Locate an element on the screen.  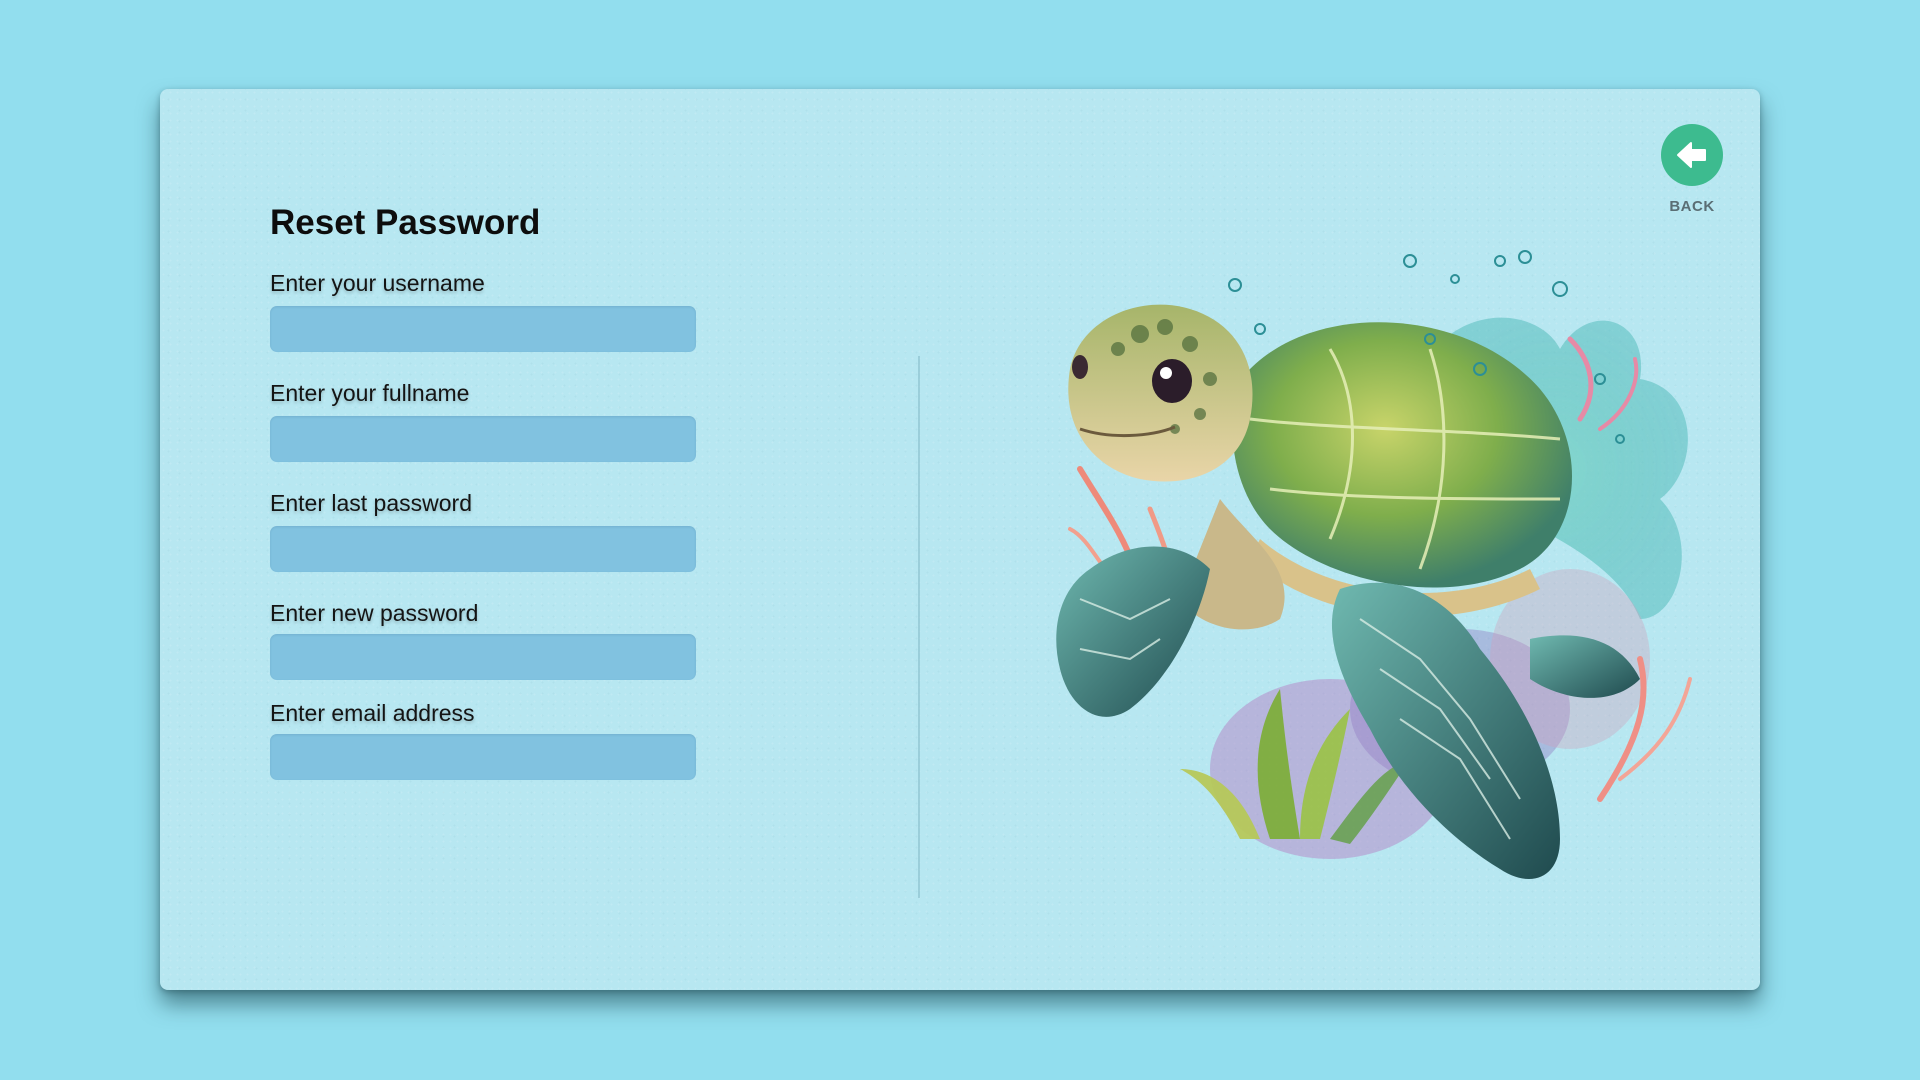
page-title: Reset Password is located at coordinates (405, 222).